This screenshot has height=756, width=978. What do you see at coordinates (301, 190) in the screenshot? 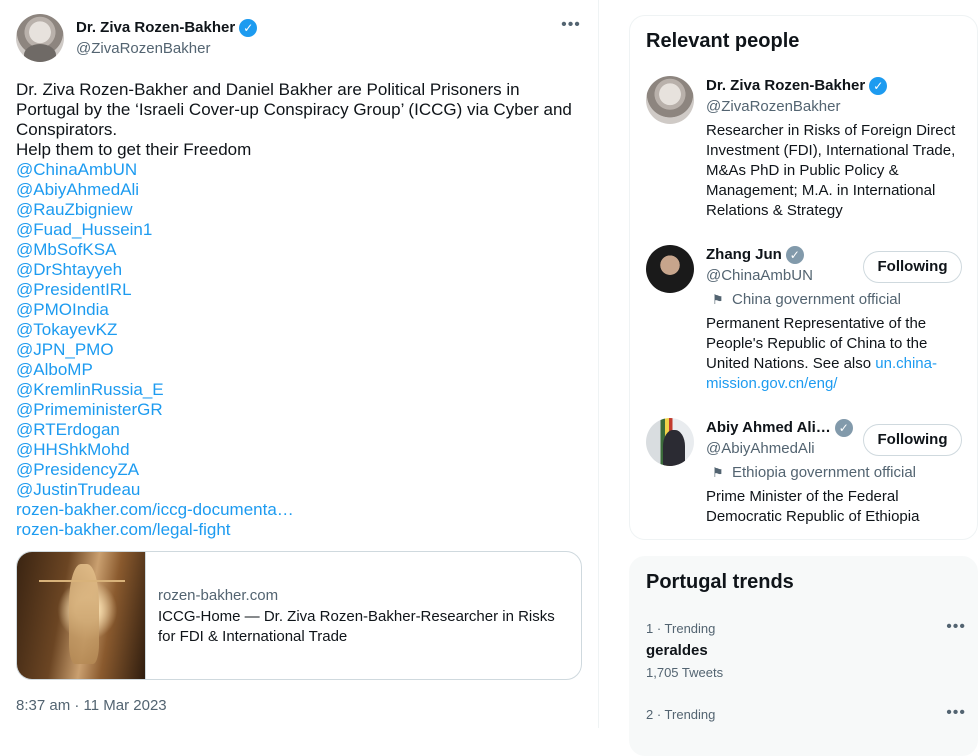
I see `mention-link: @AbiyAhmedAli` at bounding box center [301, 190].